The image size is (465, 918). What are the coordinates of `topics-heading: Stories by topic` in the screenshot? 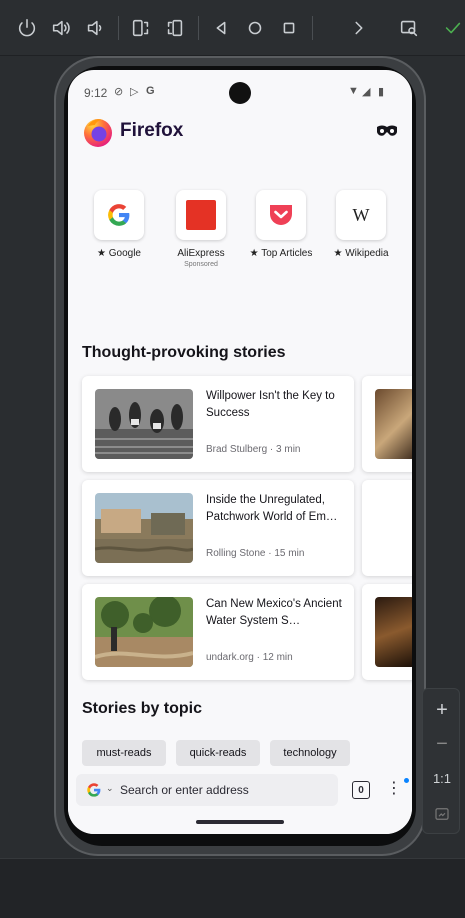 It's located at (142, 708).